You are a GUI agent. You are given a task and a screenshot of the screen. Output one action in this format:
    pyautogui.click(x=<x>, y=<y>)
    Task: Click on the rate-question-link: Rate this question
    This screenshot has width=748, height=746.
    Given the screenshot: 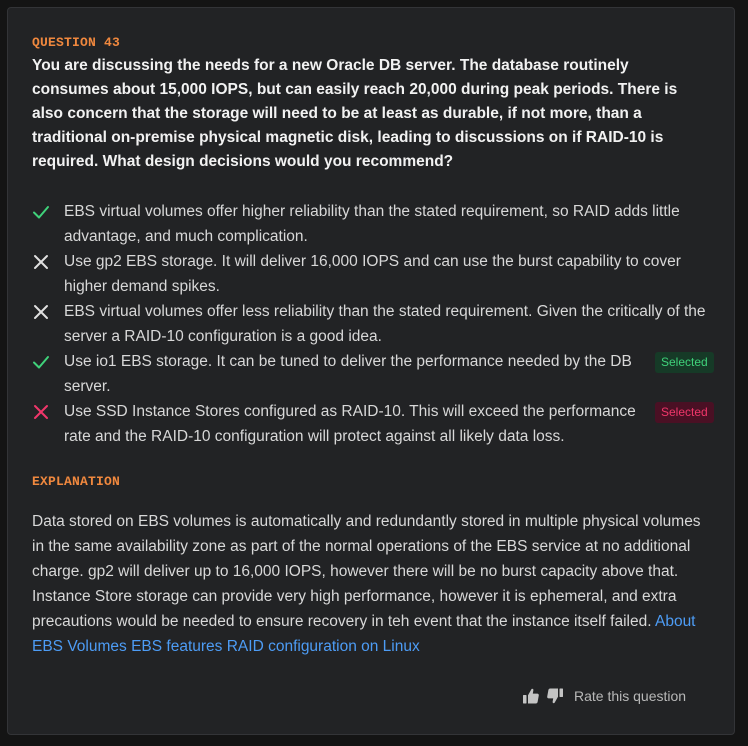 What is the action you would take?
    pyautogui.click(x=630, y=696)
    